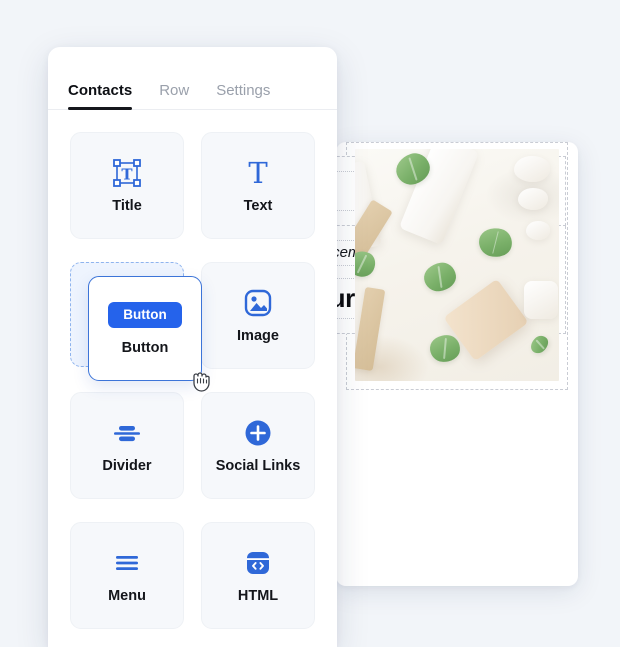  I want to click on block-card-button-dragging: Button Button, so click(140, 327).